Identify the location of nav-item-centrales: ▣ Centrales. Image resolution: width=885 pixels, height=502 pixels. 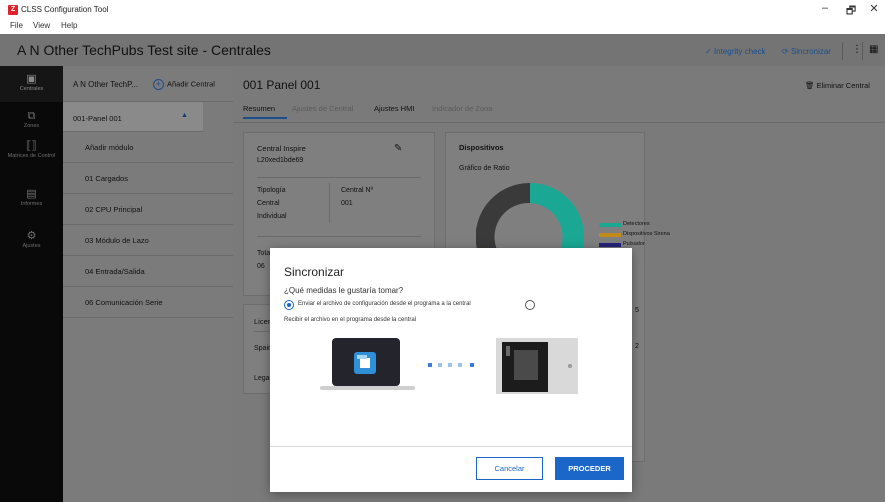
(31, 84).